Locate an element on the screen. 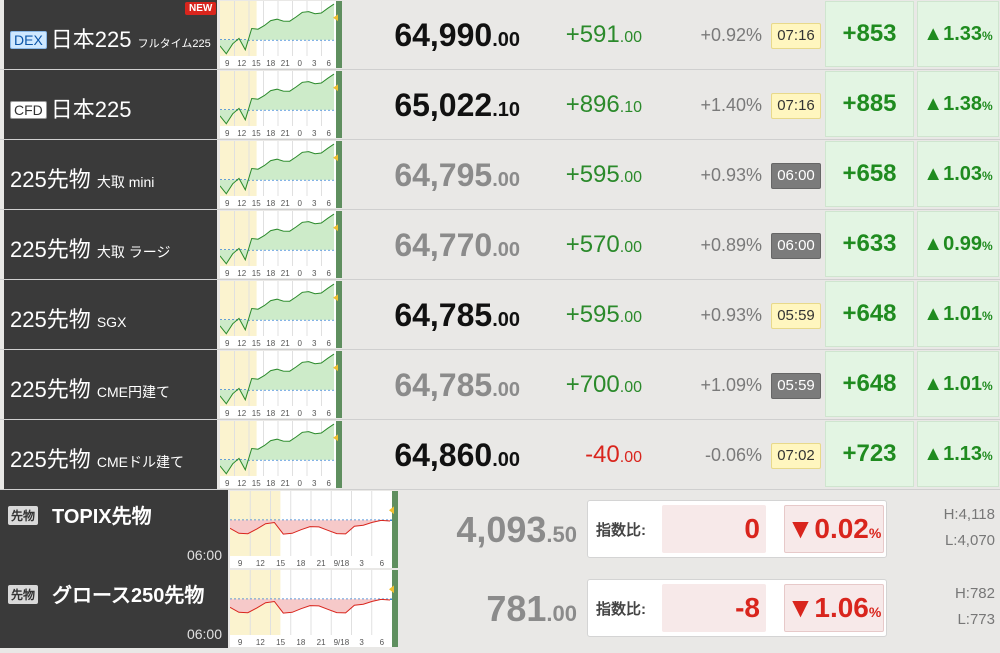 Image resolution: width=1000 pixels, height=653 pixels. change-value: +700.00 is located at coordinates (581, 385).